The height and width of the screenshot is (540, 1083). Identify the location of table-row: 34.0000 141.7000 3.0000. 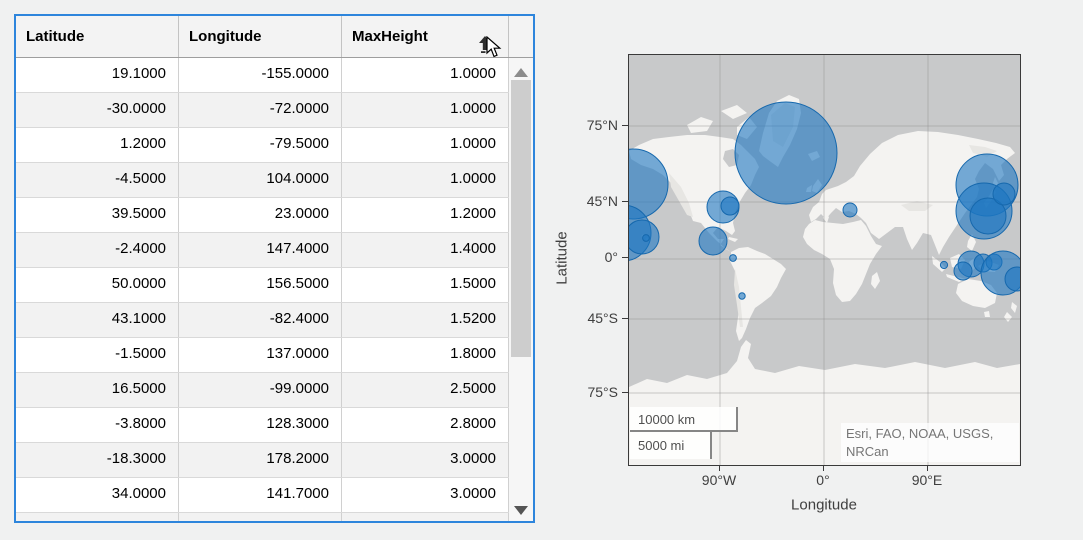
(262, 495).